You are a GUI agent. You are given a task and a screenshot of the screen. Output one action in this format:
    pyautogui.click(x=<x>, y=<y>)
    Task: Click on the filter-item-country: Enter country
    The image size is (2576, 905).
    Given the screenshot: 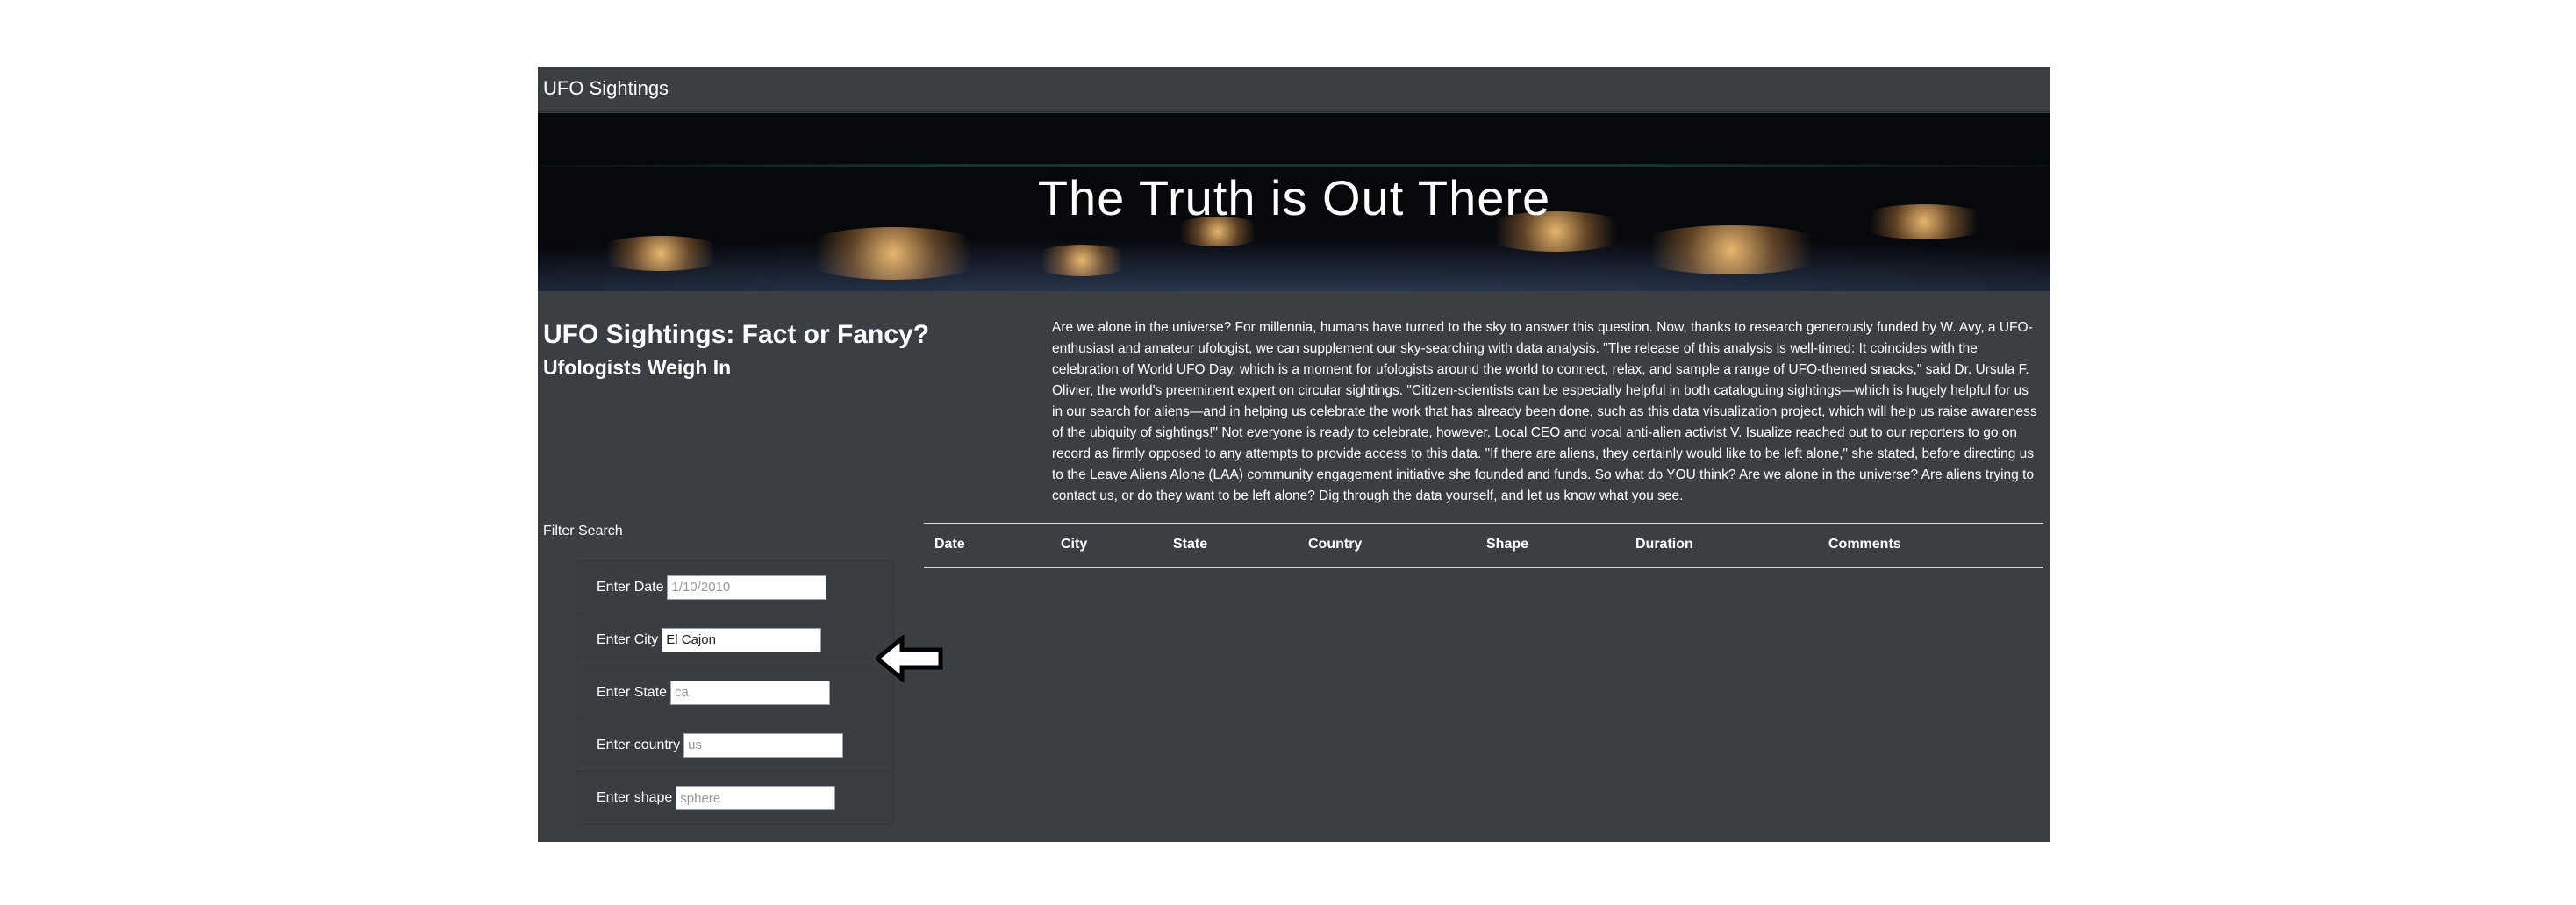 What is the action you would take?
    pyautogui.click(x=735, y=745)
    